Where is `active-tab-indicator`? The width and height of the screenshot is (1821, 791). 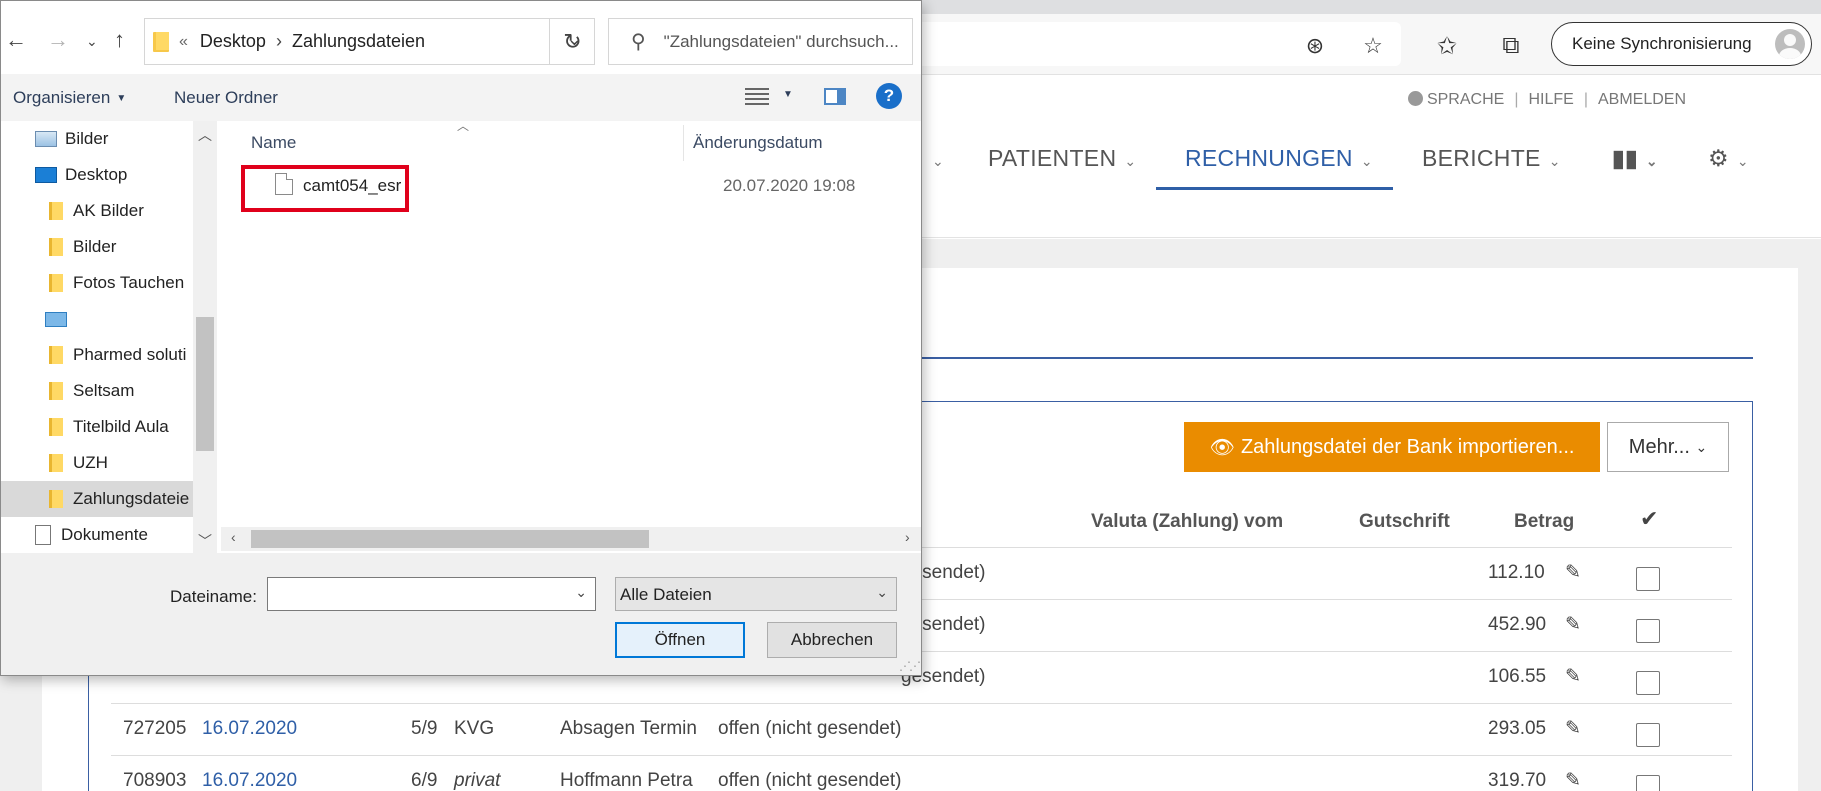 active-tab-indicator is located at coordinates (1274, 188).